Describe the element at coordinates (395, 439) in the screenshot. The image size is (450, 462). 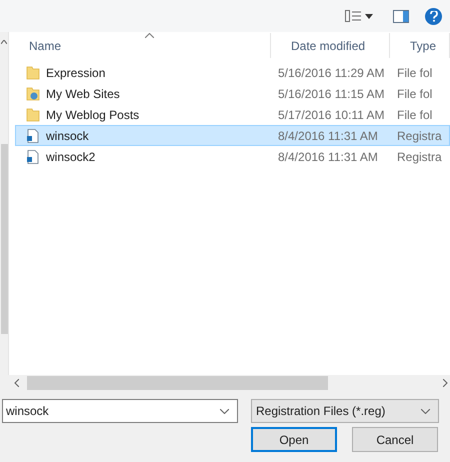
I see `dialog-button: Cancel` at that location.